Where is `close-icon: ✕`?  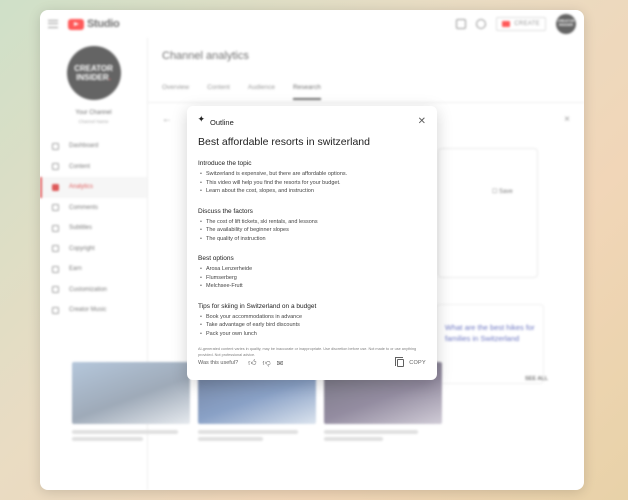
close-icon: ✕ is located at coordinates (422, 122).